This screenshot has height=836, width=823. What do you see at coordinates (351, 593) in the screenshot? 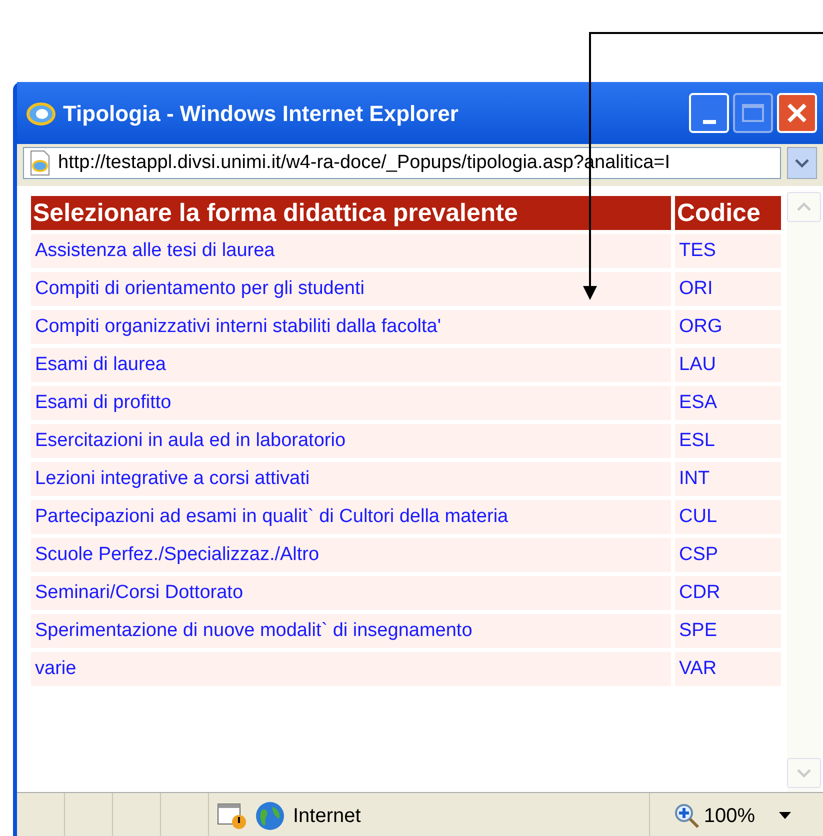
I see `table-cell: Seminari/Corsi Dottorato` at bounding box center [351, 593].